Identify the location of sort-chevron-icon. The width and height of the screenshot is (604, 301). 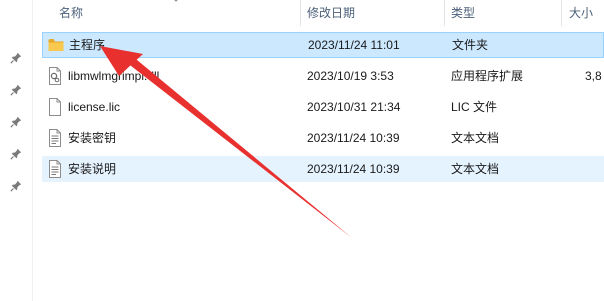
(176, 1).